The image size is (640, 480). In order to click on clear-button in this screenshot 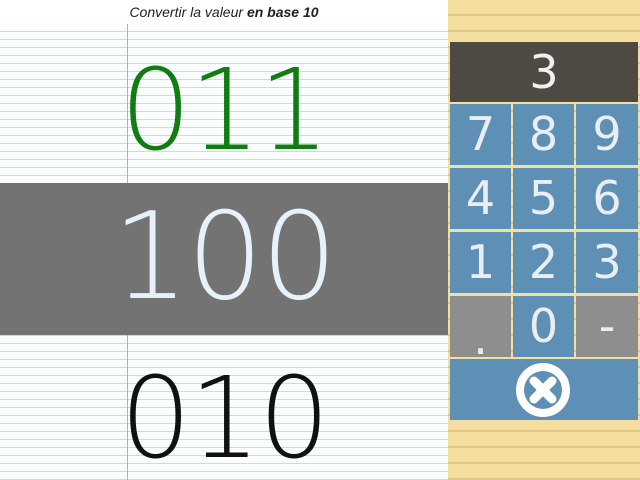, I will do `click(544, 389)`.